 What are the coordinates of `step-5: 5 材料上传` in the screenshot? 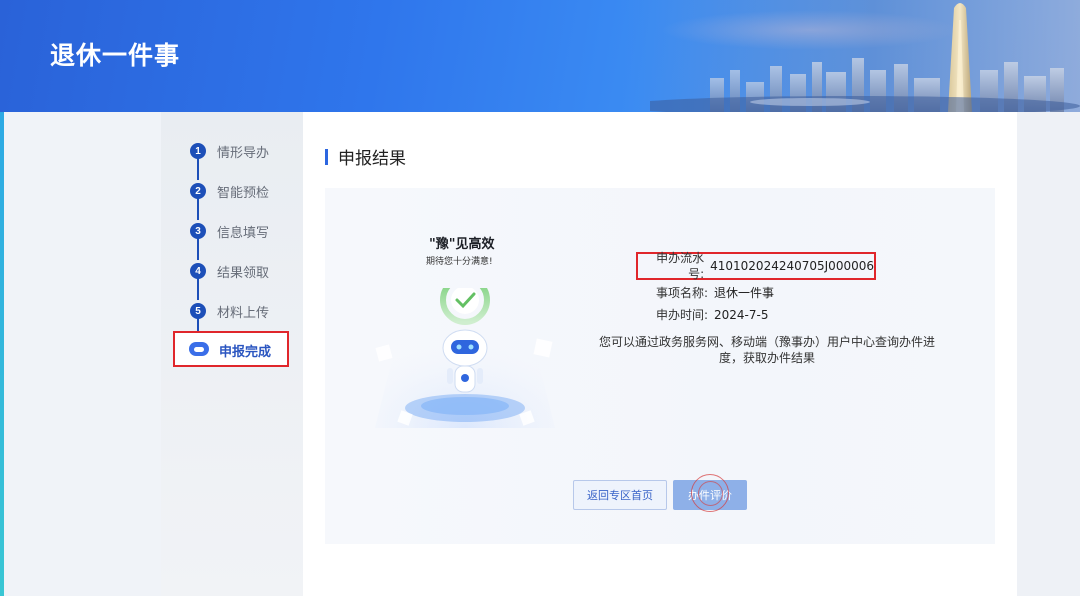 It's located at (232, 311).